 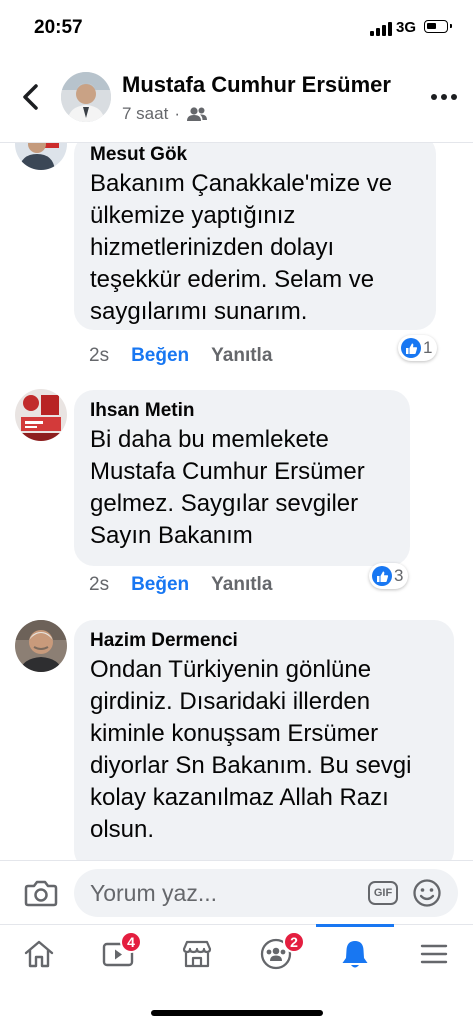 I want to click on tab-watch: 4, so click(x=118, y=954).